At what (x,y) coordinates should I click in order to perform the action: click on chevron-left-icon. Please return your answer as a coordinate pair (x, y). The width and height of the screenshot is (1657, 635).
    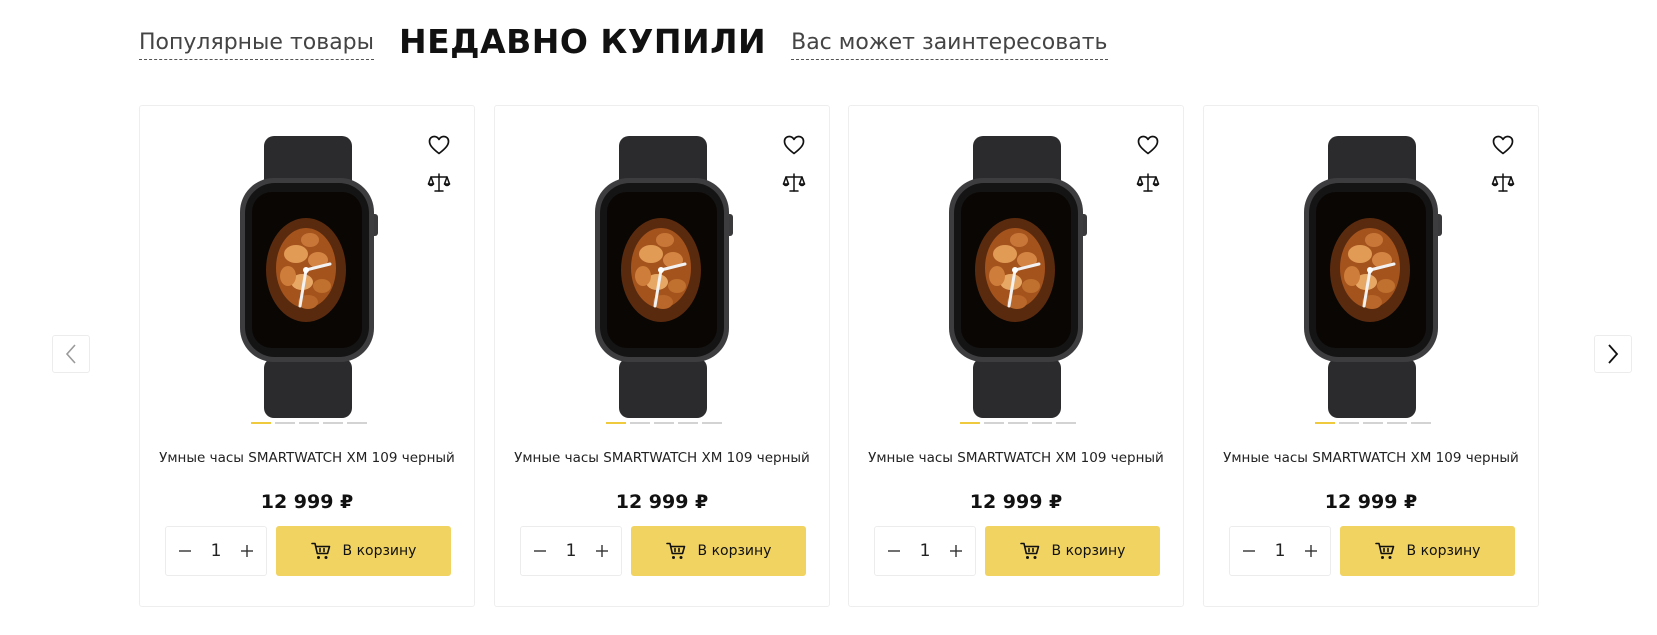
    Looking at the image, I should click on (70, 354).